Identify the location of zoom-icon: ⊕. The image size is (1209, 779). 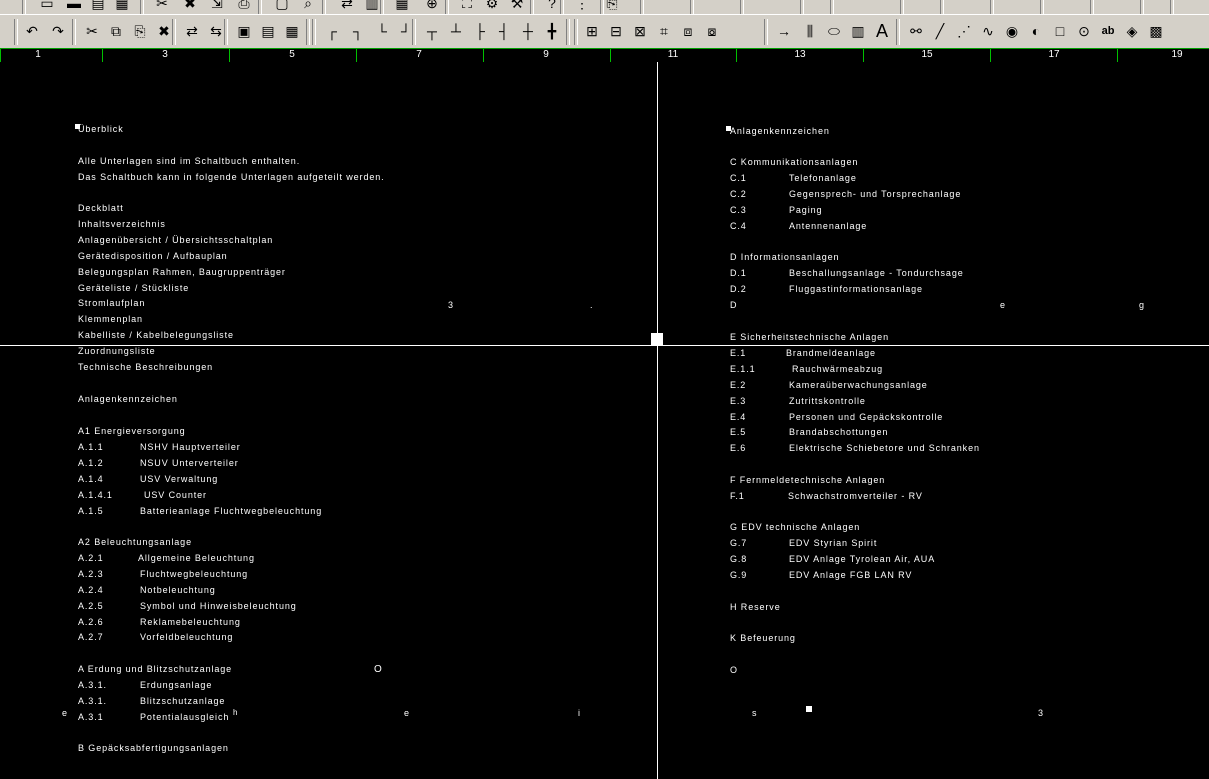
(432, 7).